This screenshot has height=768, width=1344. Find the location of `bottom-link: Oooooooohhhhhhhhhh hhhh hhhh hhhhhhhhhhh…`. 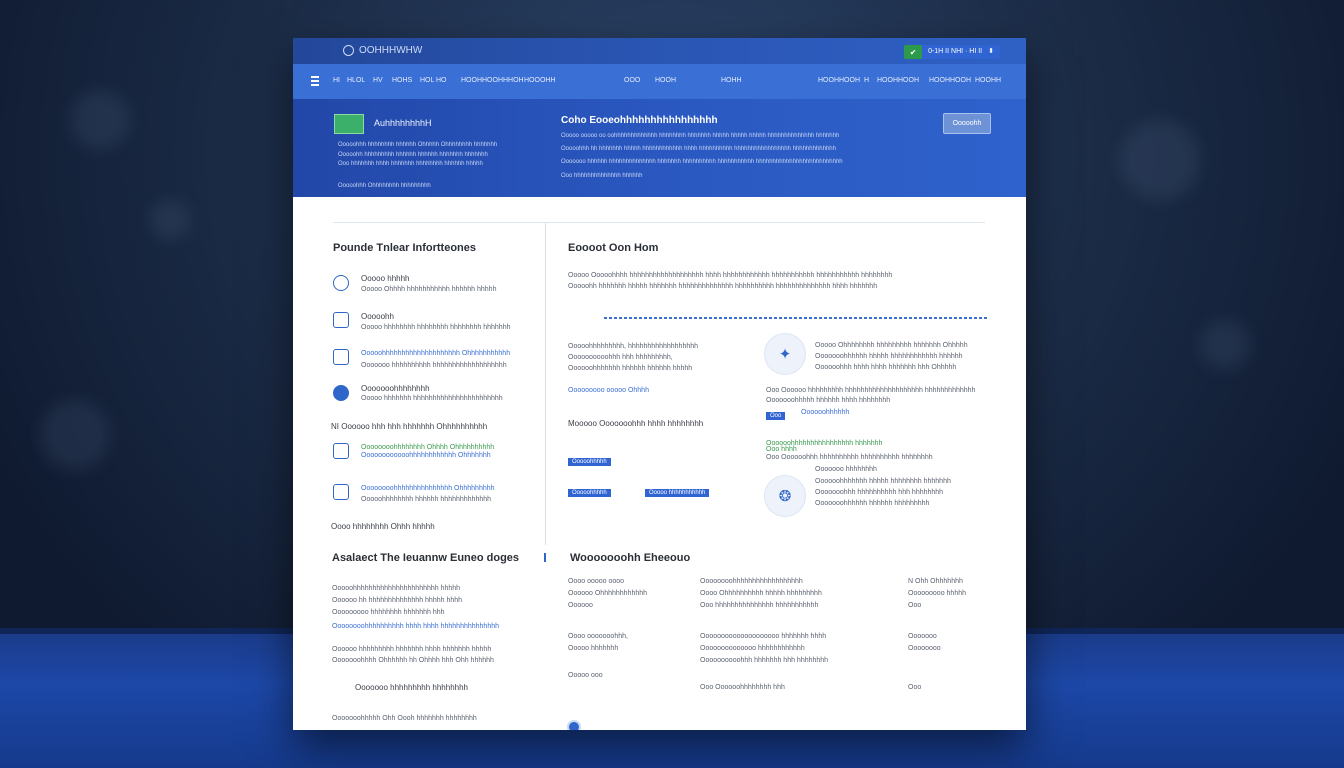

bottom-link: Oooooooohhhhhhhhhh hhhh hhhh hhhhhhhhhhh… is located at coordinates (415, 626).